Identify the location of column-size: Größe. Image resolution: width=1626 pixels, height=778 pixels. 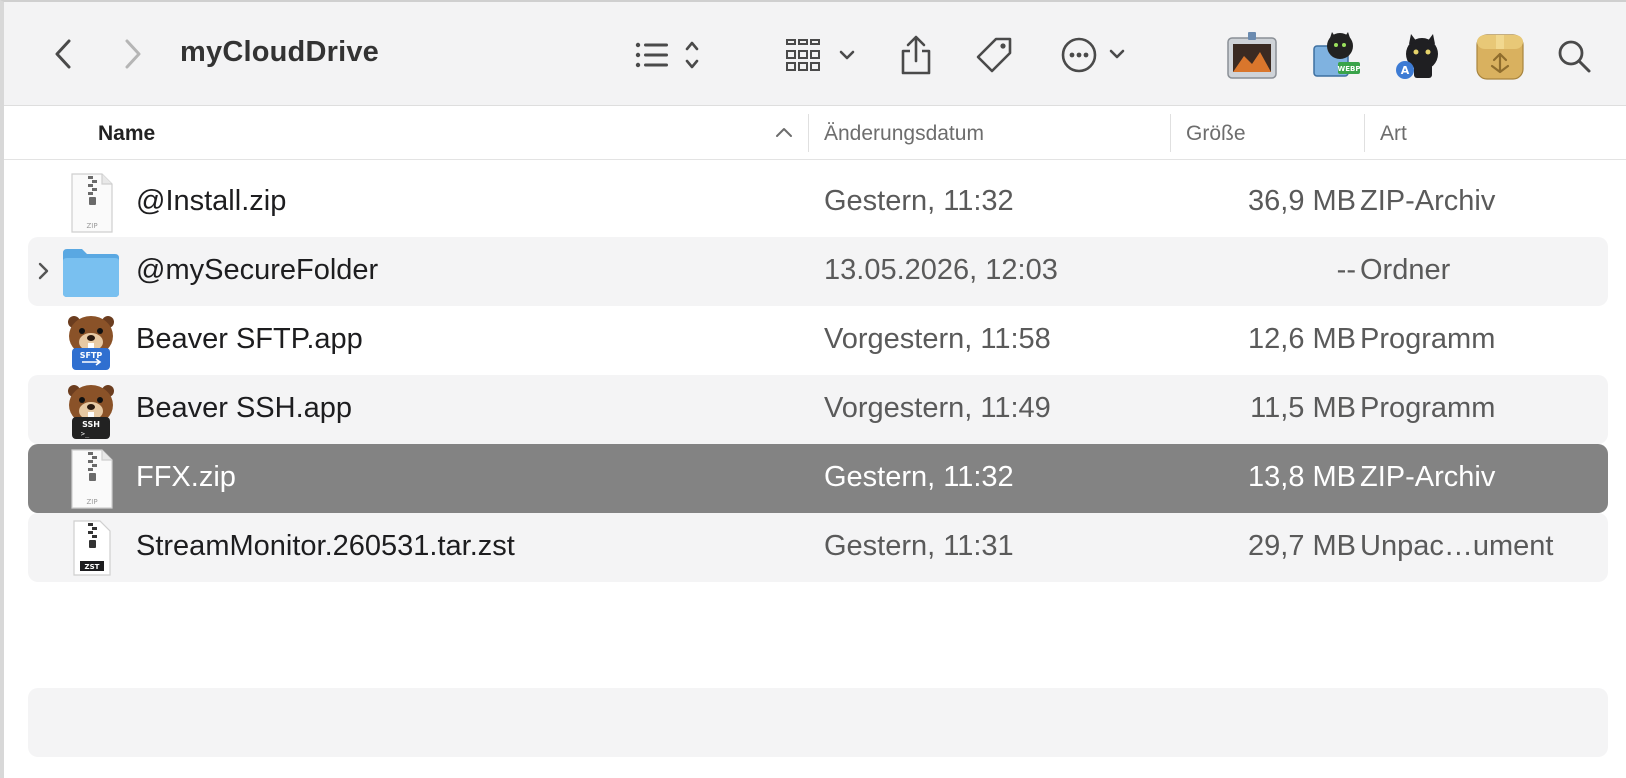
(1216, 134).